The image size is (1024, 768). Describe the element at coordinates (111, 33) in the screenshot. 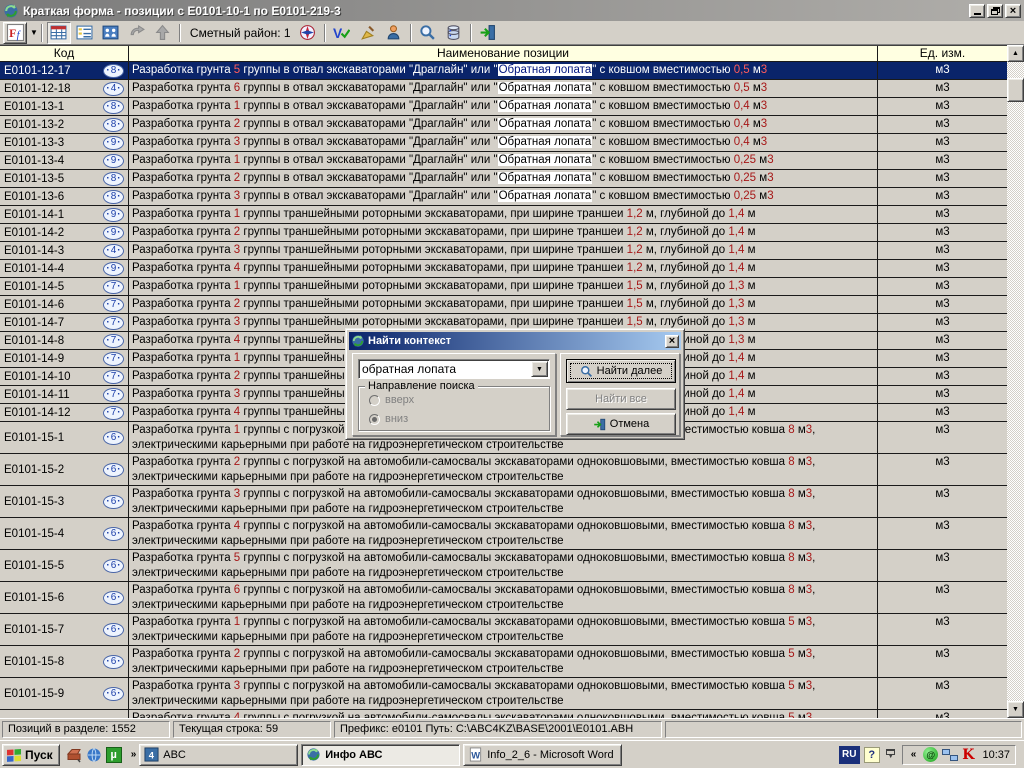

I see `view-card-button` at that location.